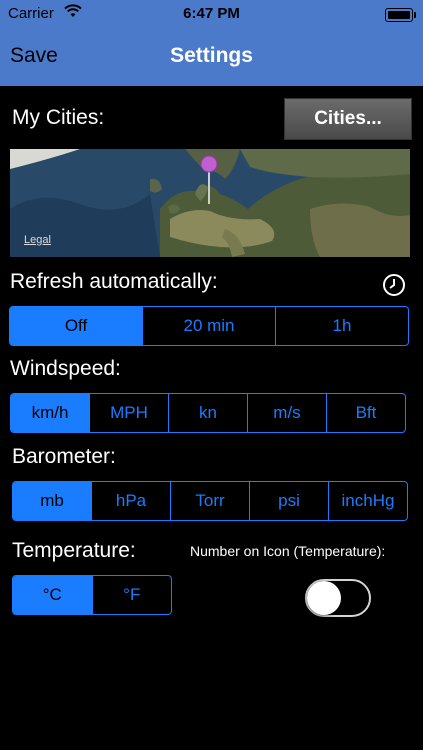  Describe the element at coordinates (52, 595) in the screenshot. I see `temperature-option-celsius: °C` at that location.